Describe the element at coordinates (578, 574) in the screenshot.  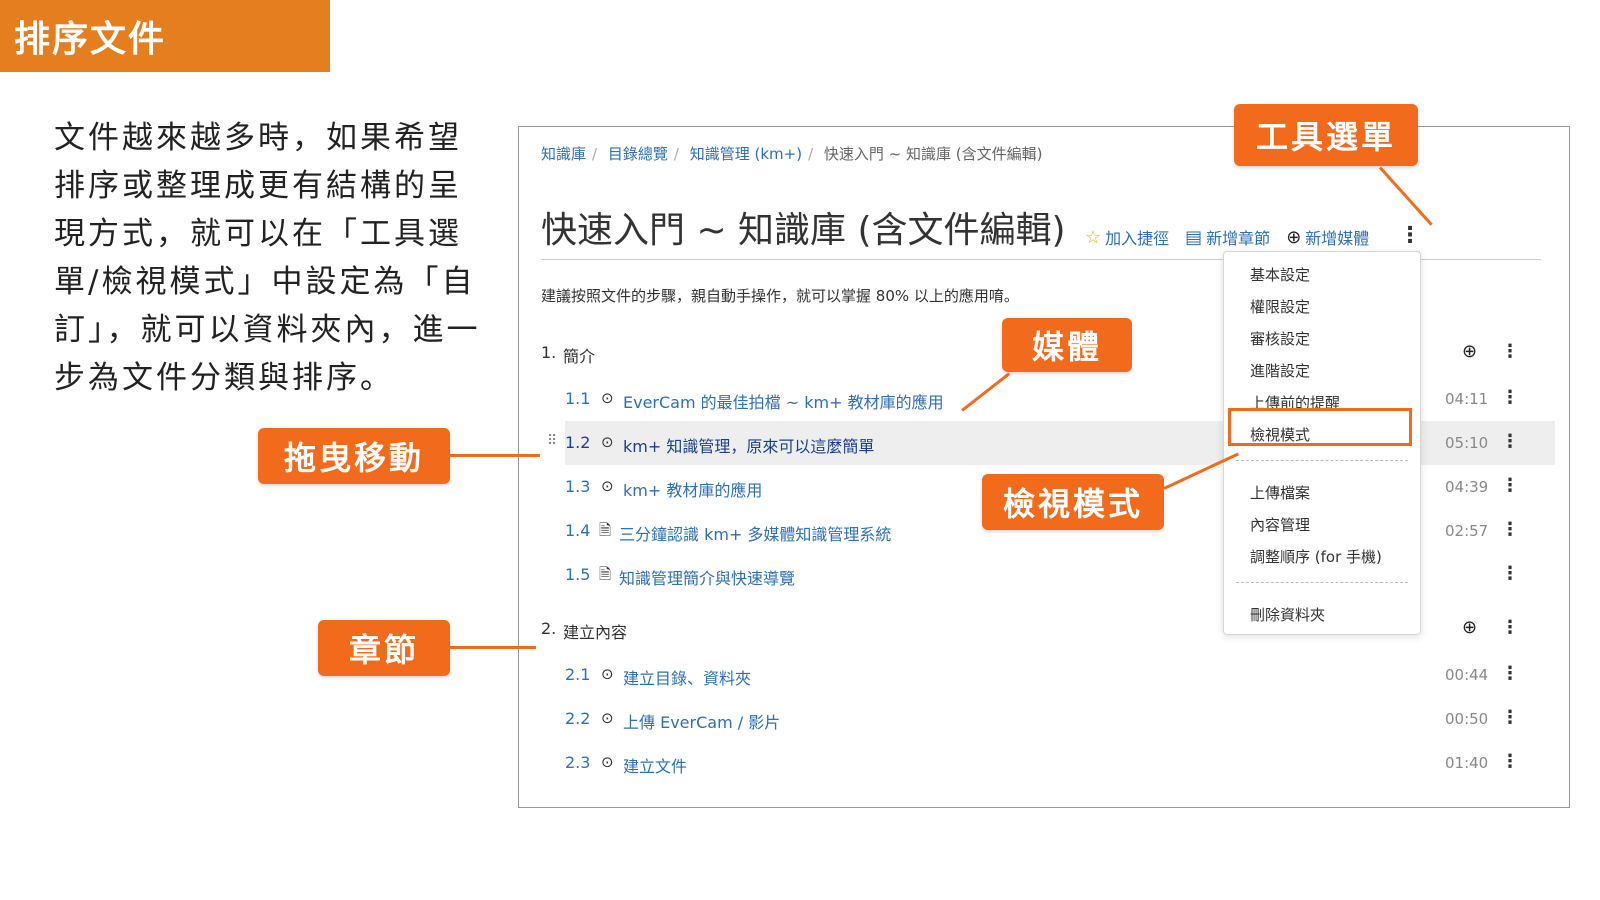
I see `item-number: 1.5` at that location.